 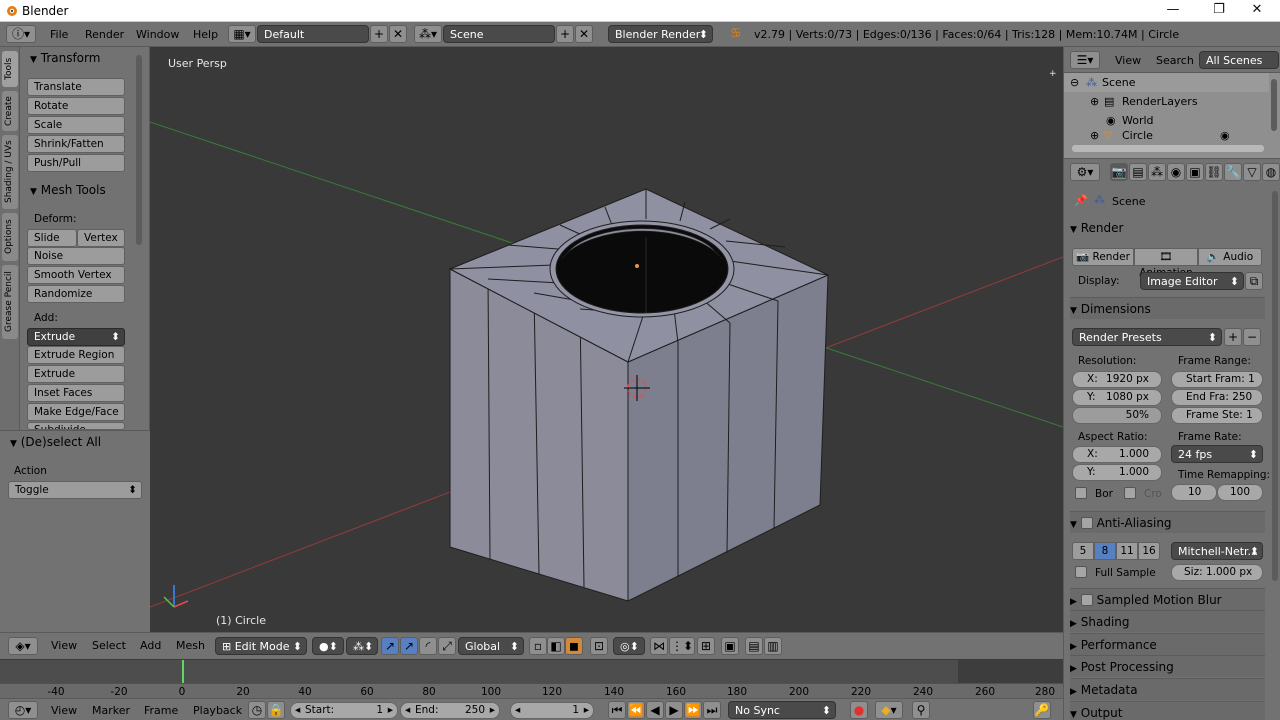 I want to click on outliner-vertical-scrollbar, so click(x=1274, y=105).